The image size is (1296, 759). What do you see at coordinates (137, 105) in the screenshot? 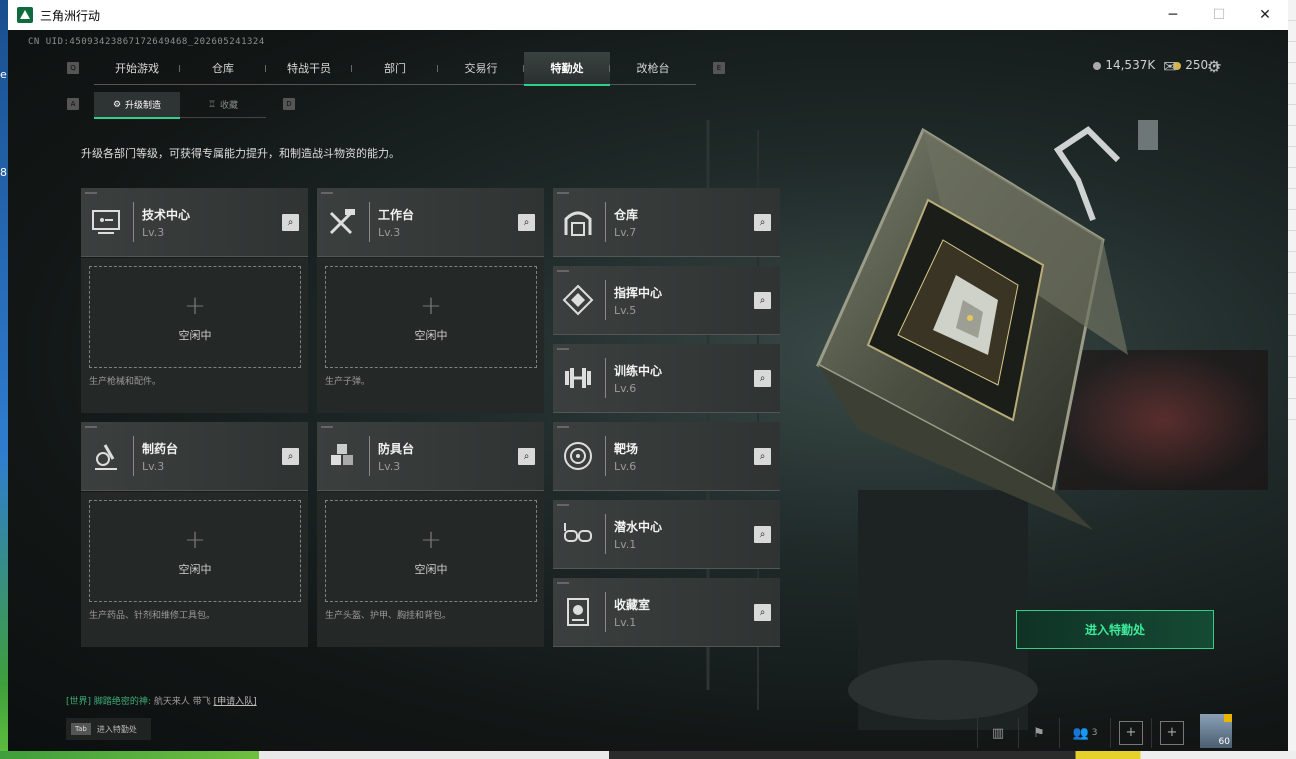
I see `subtab-upgrade-craft: ⚙ 升级制造` at bounding box center [137, 105].